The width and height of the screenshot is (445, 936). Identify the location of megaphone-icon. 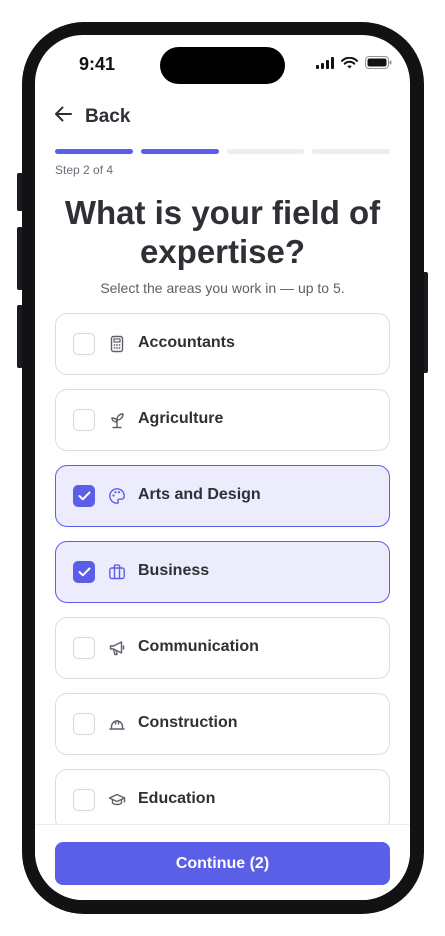
(117, 648).